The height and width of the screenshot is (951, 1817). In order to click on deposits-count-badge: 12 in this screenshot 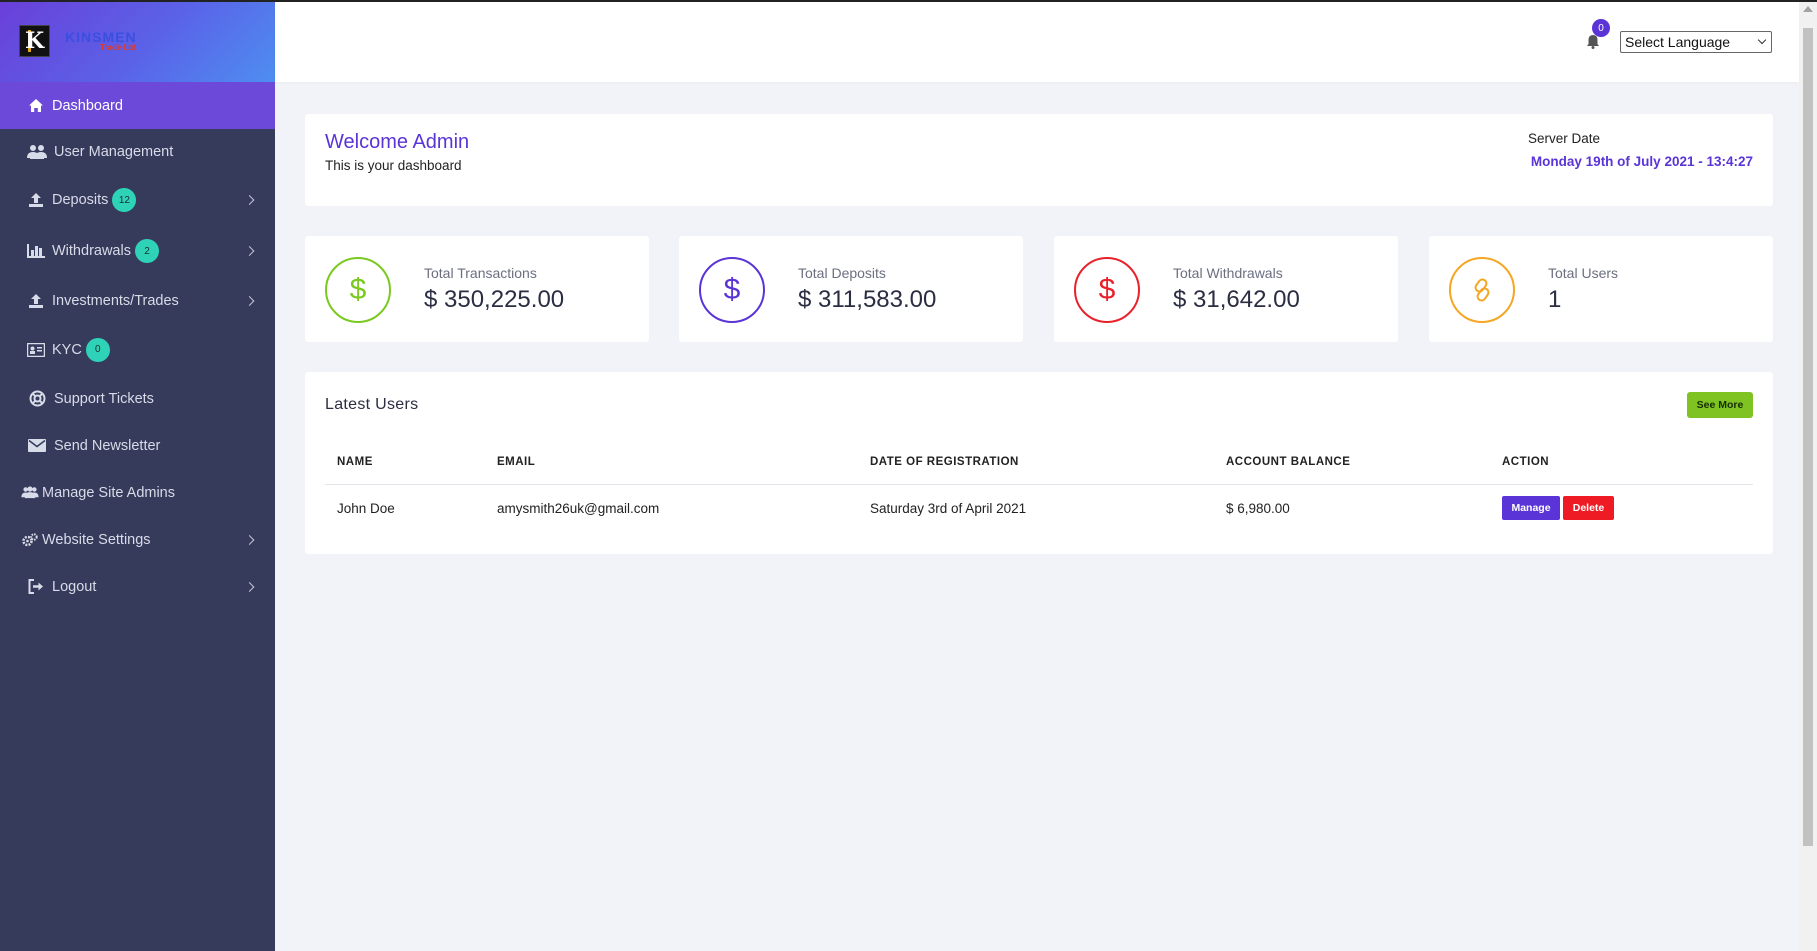, I will do `click(124, 200)`.